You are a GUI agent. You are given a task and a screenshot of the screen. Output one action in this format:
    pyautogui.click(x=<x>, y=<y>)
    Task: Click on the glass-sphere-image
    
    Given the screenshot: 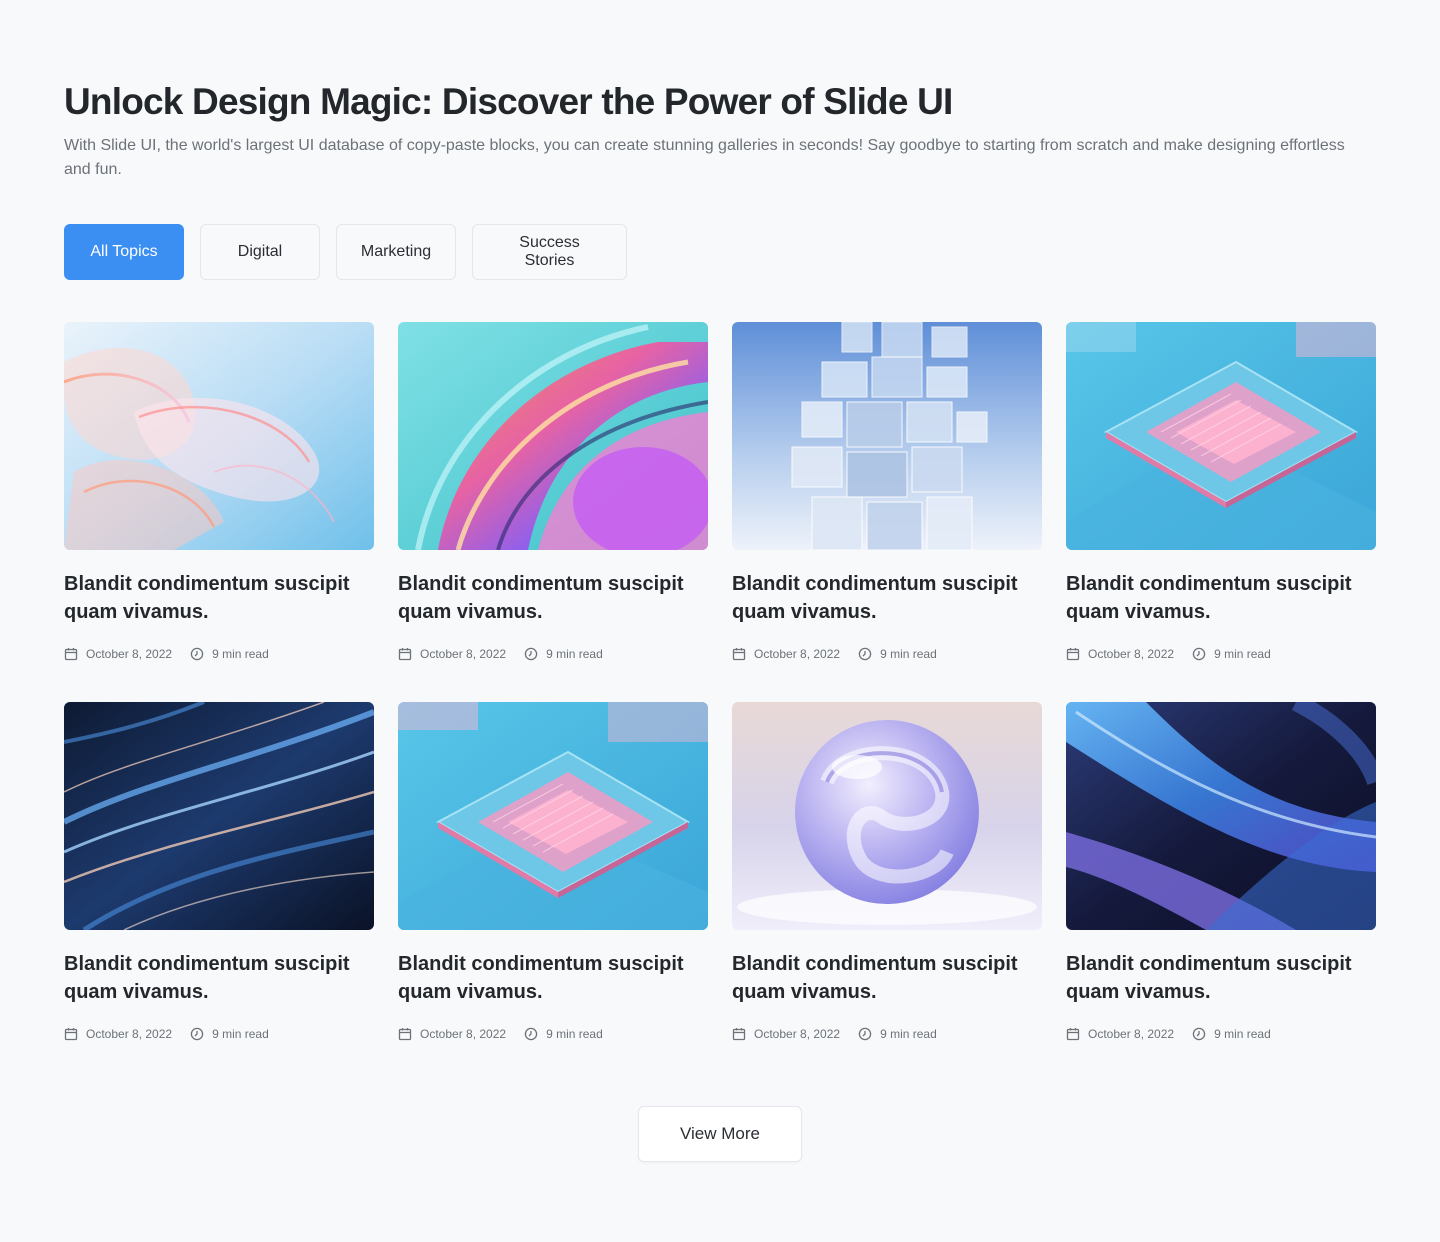 What is the action you would take?
    pyautogui.click(x=887, y=816)
    